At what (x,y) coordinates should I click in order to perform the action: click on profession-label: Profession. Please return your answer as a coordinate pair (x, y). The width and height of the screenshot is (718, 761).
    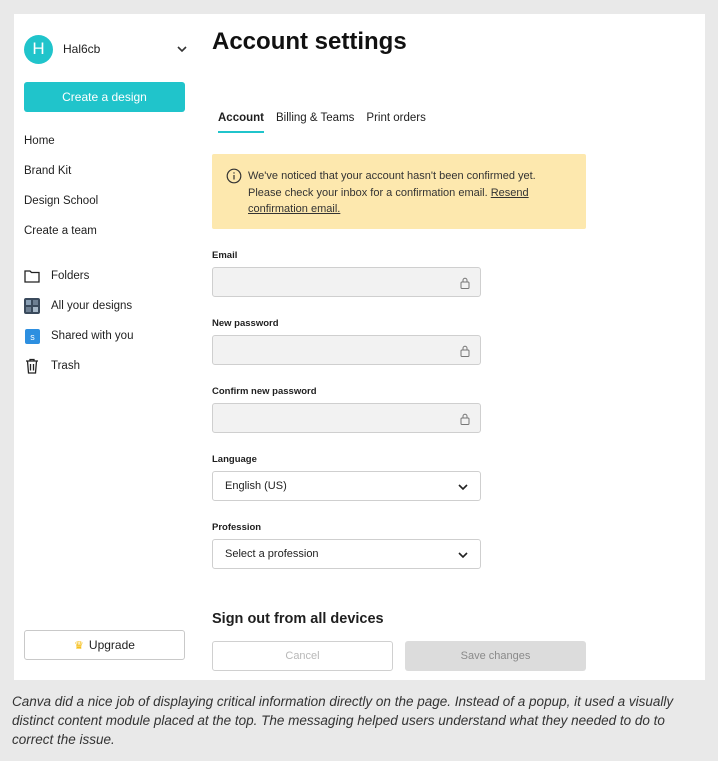
    Looking at the image, I should click on (237, 527).